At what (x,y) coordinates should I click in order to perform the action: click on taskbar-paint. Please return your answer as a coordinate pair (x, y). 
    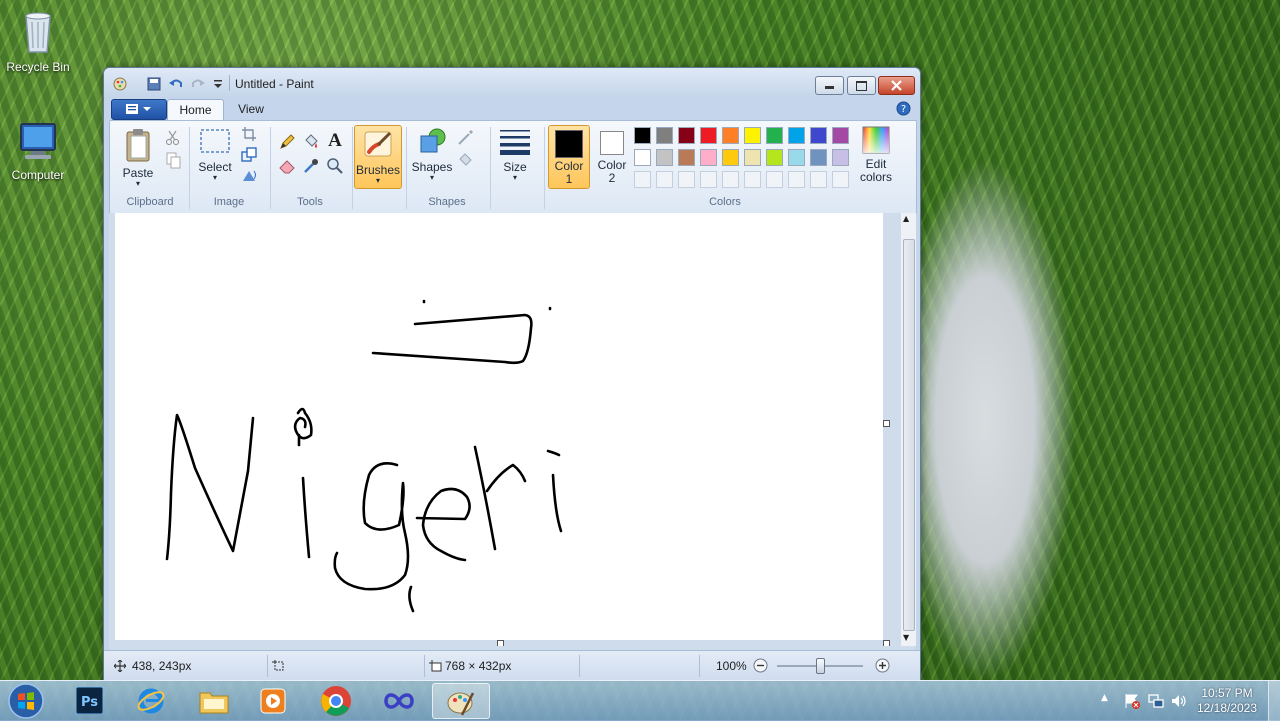
    Looking at the image, I should click on (461, 701).